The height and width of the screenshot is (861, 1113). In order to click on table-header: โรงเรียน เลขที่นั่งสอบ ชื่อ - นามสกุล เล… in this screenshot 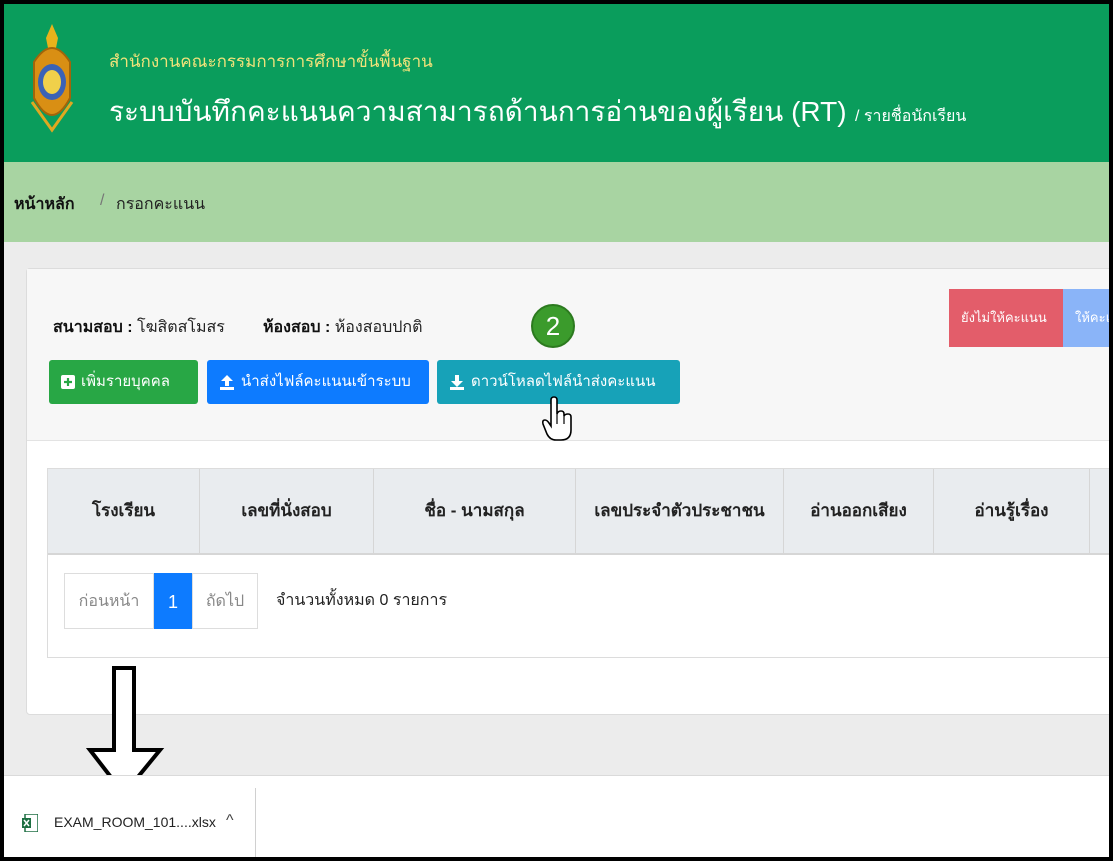, I will do `click(578, 512)`.